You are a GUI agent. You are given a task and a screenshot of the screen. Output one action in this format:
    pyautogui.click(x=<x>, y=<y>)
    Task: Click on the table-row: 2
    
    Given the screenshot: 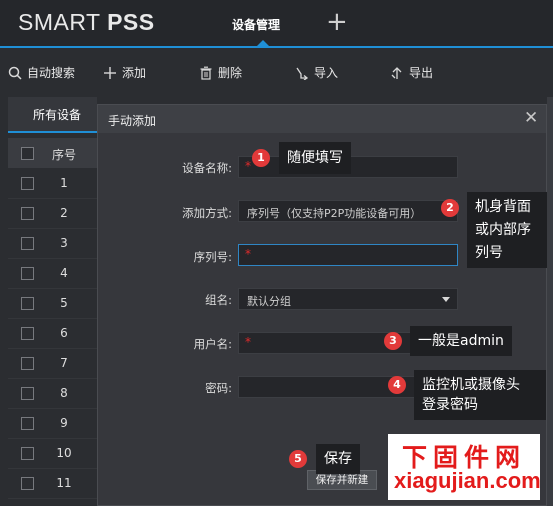 What is the action you would take?
    pyautogui.click(x=52, y=213)
    